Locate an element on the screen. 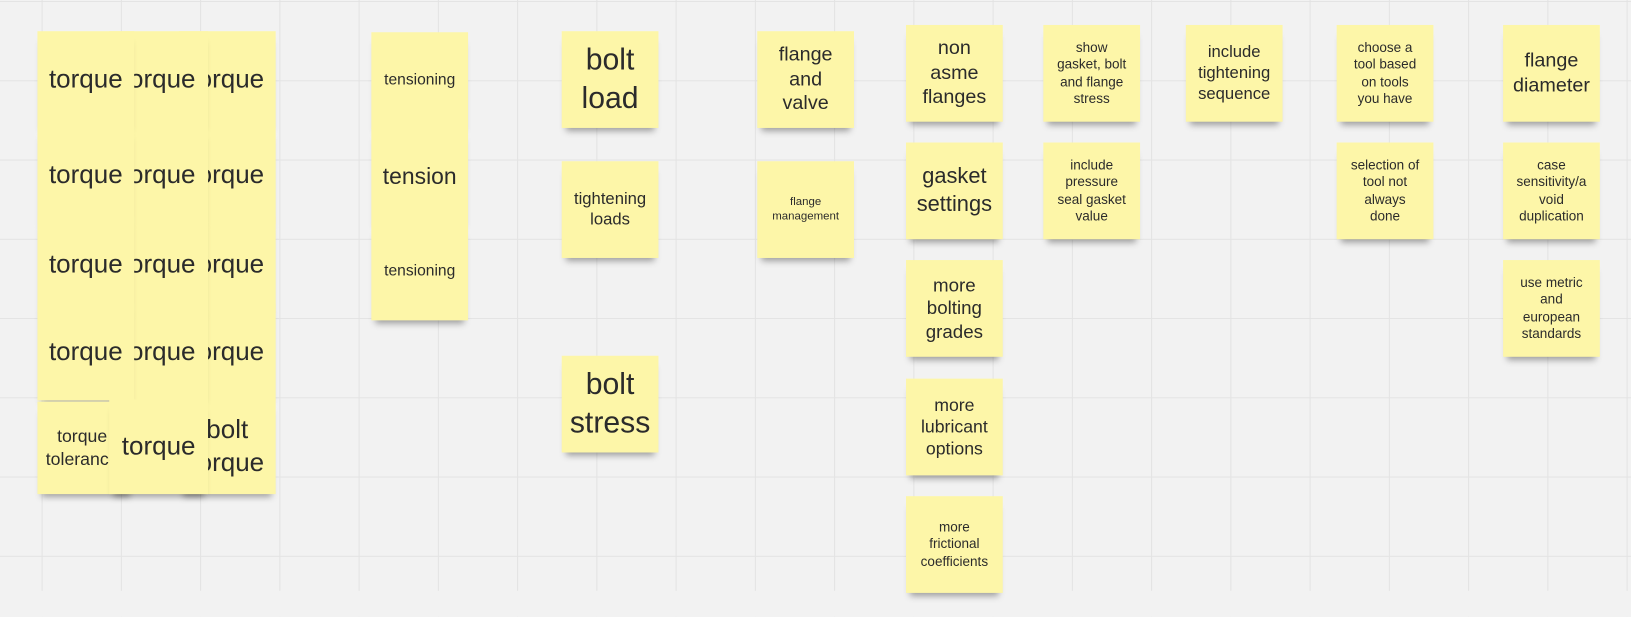 The image size is (1631, 617). note-text: include pressure seal gasket value is located at coordinates (1091, 190).